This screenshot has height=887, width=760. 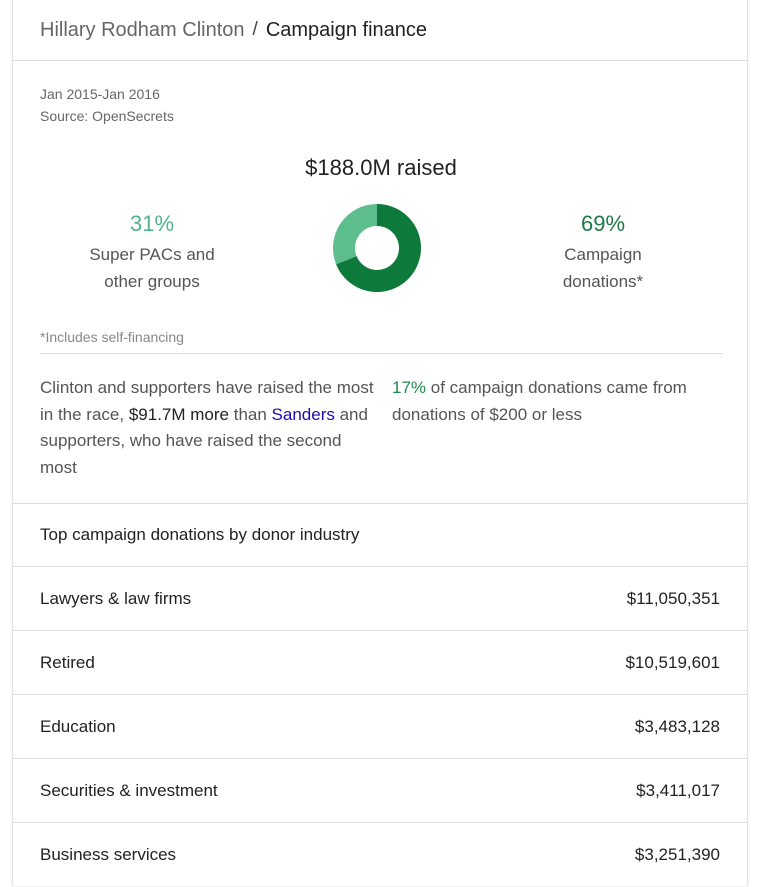 What do you see at coordinates (112, 337) in the screenshot?
I see `footnote: *Includes self-financing` at bounding box center [112, 337].